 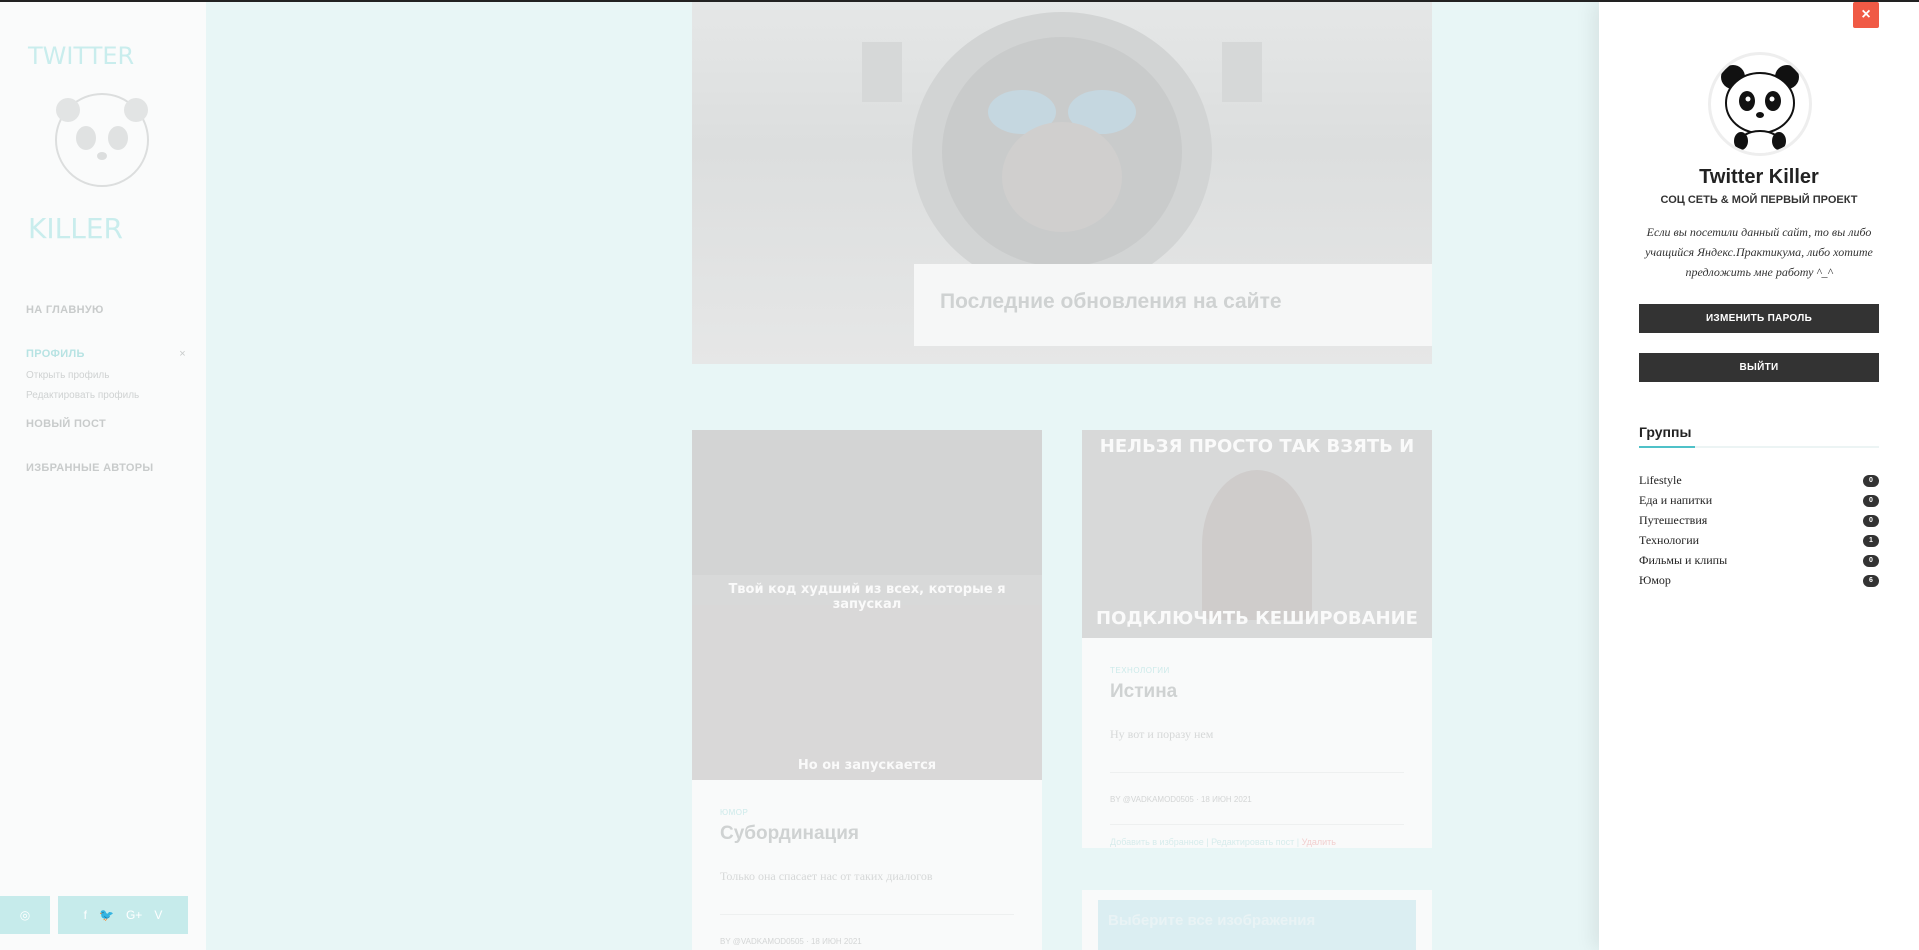 I want to click on hero-caption: Последние обновления на сайте, so click(x=1173, y=305).